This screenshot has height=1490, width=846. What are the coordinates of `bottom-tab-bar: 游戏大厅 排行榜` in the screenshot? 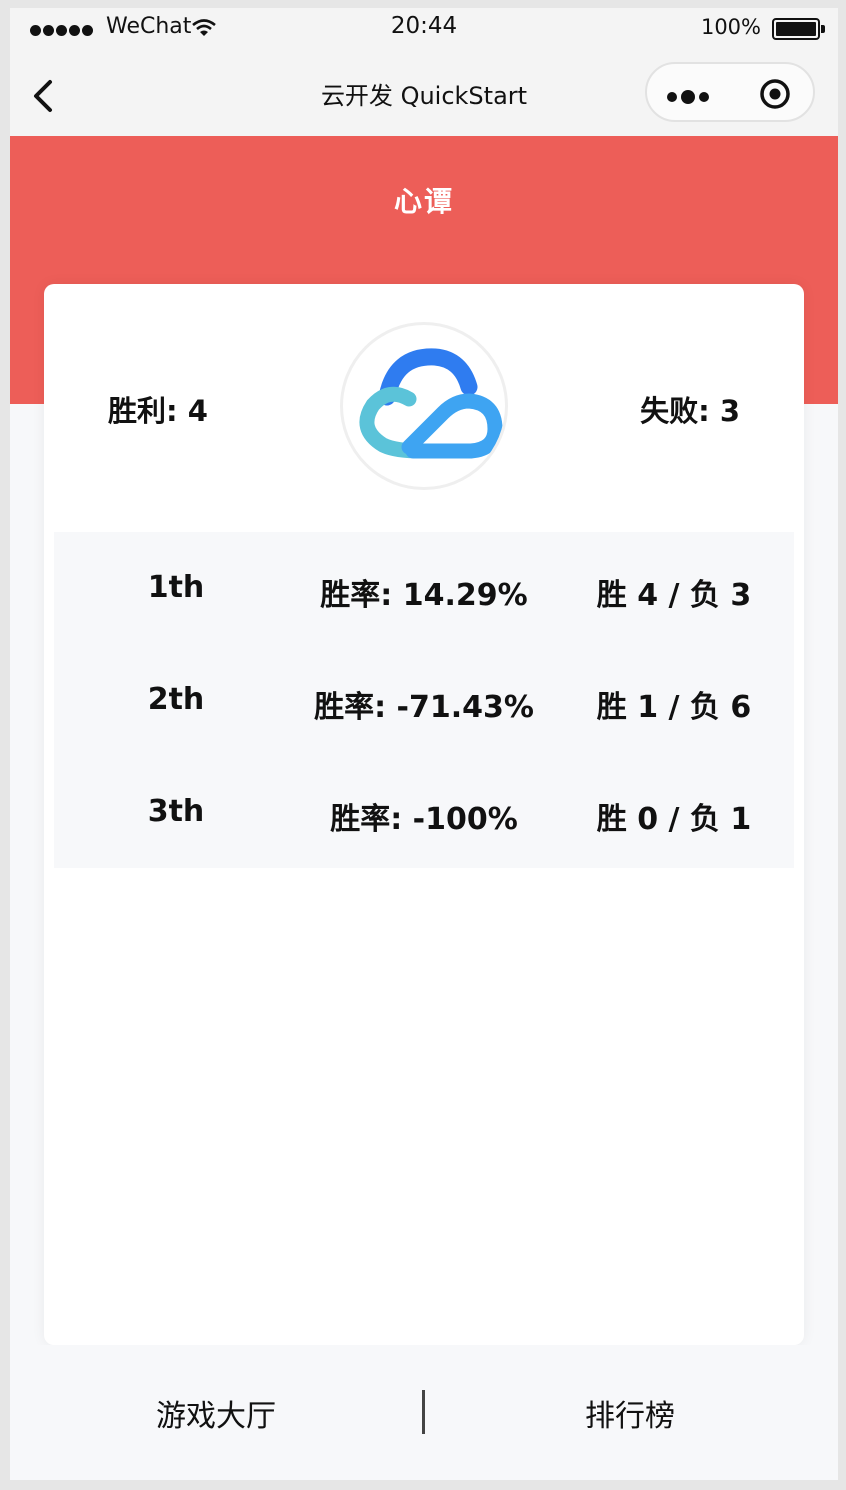 It's located at (424, 1412).